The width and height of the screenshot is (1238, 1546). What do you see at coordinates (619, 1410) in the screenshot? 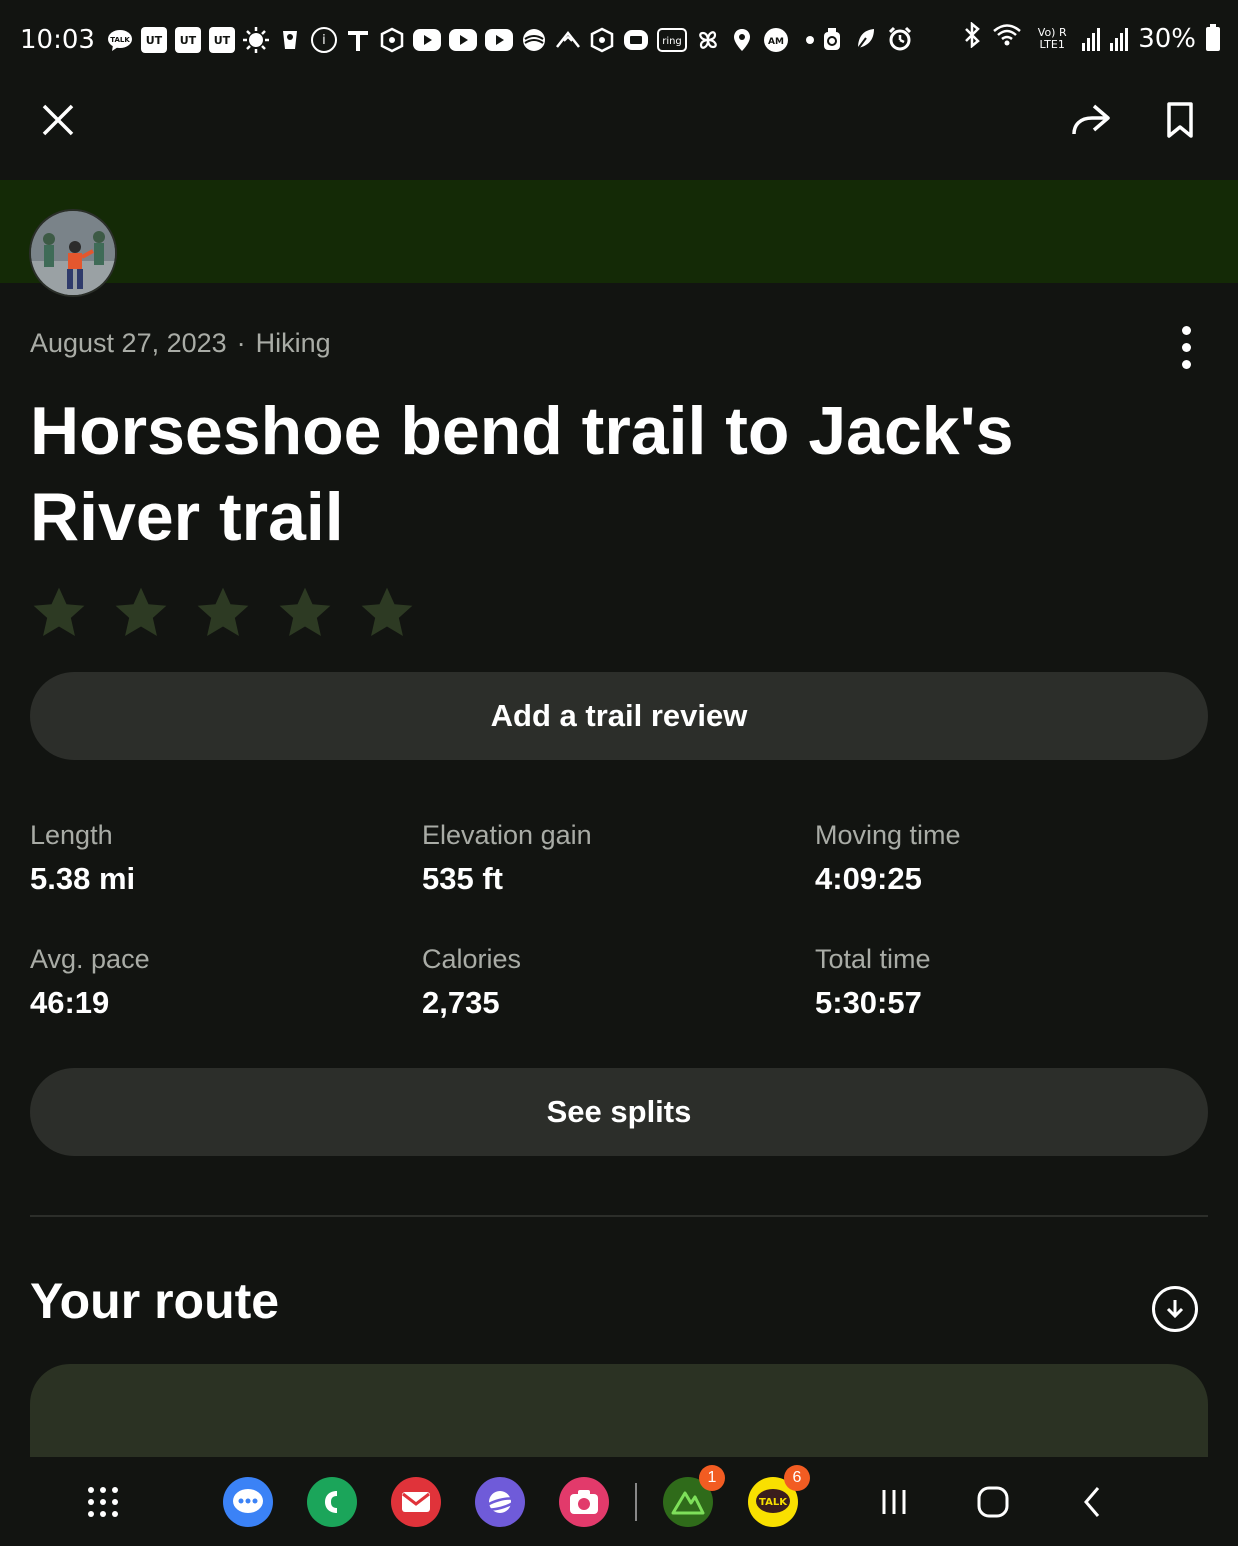
I see `route-map-preview` at bounding box center [619, 1410].